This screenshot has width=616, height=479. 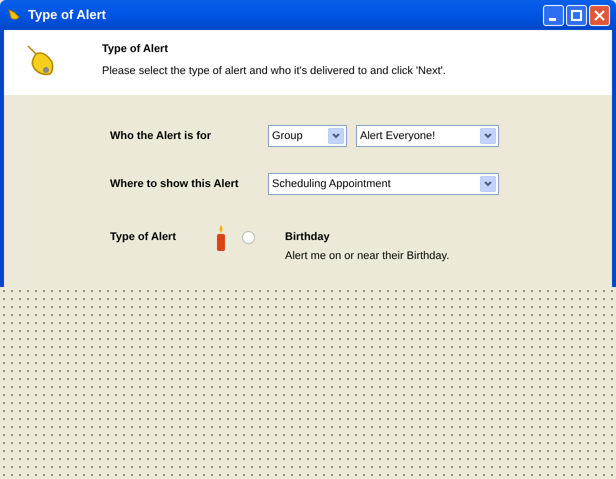 I want to click on maximize-button, so click(x=576, y=15).